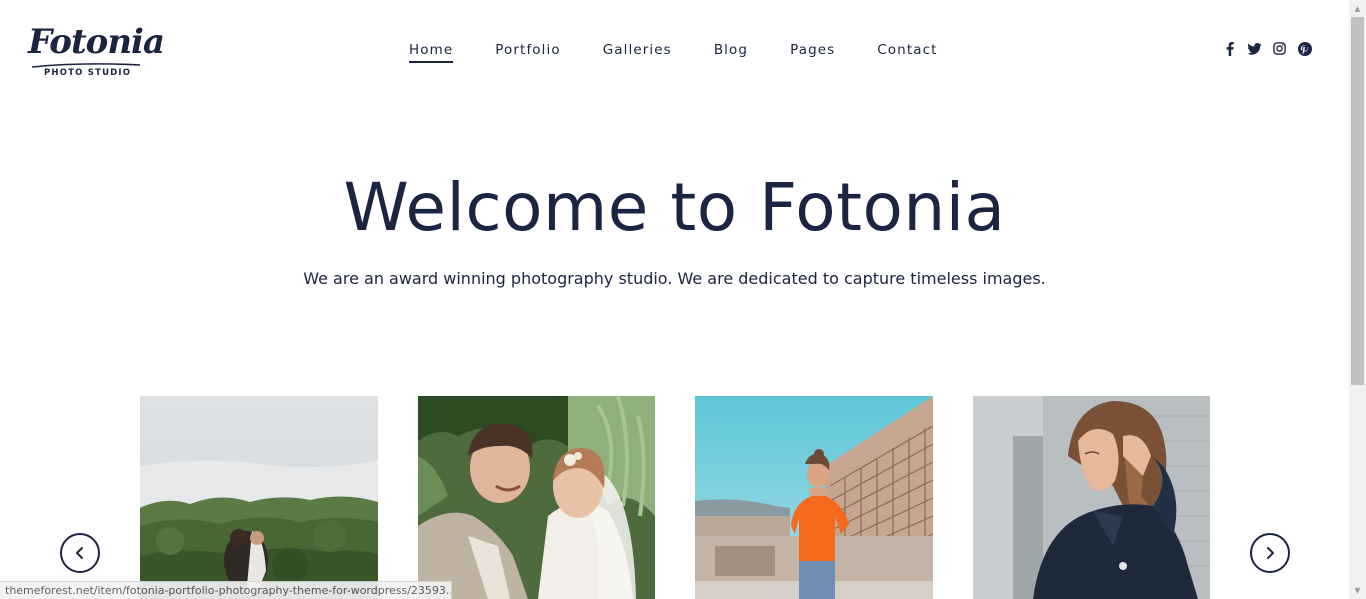 This screenshot has height=599, width=1366. I want to click on scroll-down-arrow-icon: ▼, so click(1357, 590).